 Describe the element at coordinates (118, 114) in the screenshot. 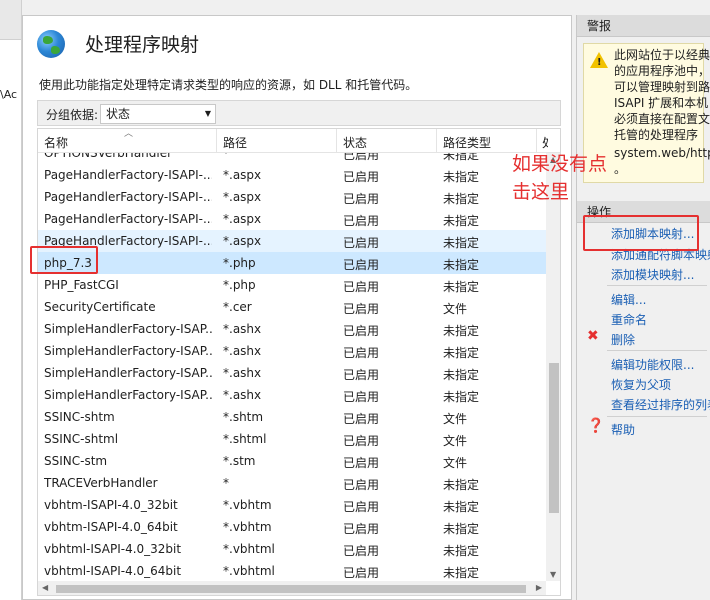

I see `groupby-value: 状态` at that location.